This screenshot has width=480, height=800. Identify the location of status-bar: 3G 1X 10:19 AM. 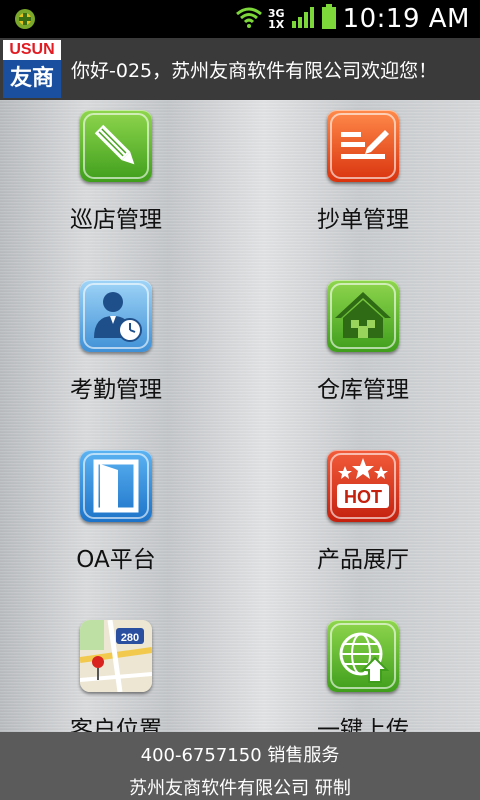
(240, 19).